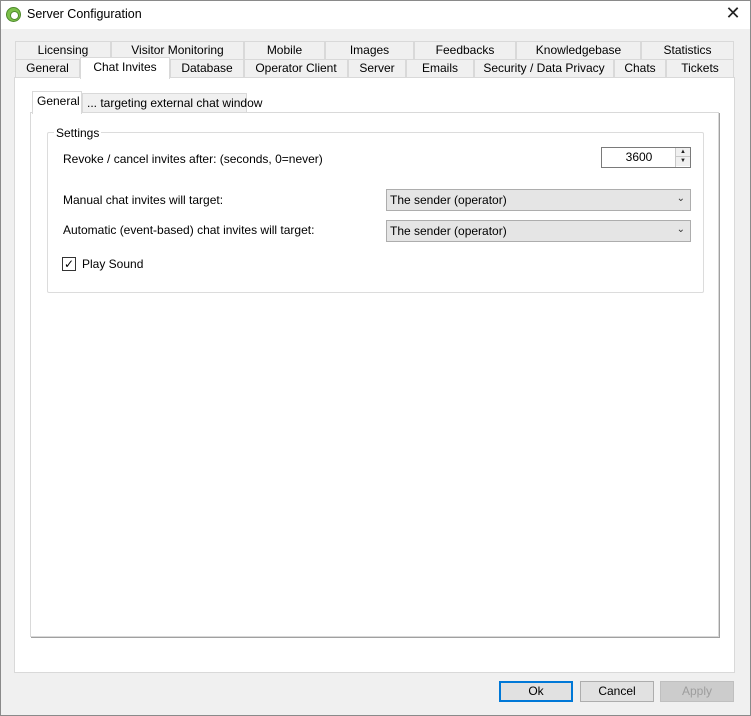 This screenshot has height=716, width=751. What do you see at coordinates (617, 691) in the screenshot?
I see `cancel-button: Cancel` at bounding box center [617, 691].